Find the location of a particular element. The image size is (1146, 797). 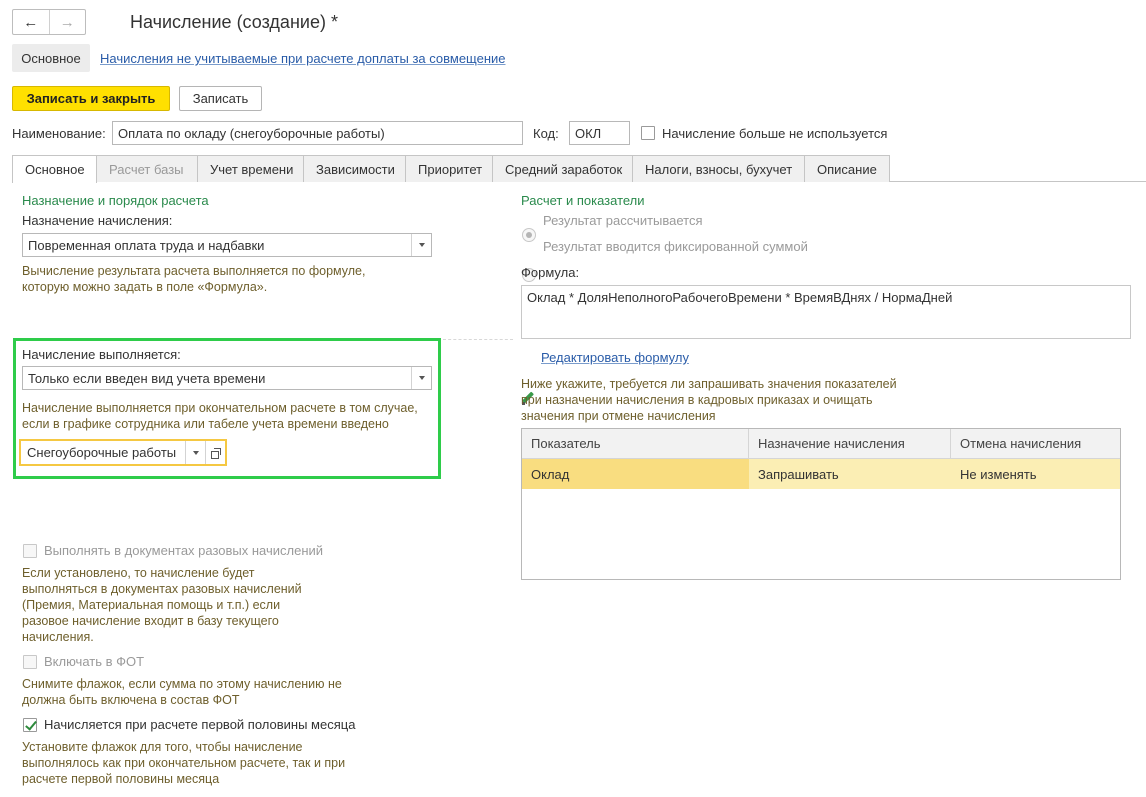

unused-label: Начисление больше не используется is located at coordinates (775, 133).